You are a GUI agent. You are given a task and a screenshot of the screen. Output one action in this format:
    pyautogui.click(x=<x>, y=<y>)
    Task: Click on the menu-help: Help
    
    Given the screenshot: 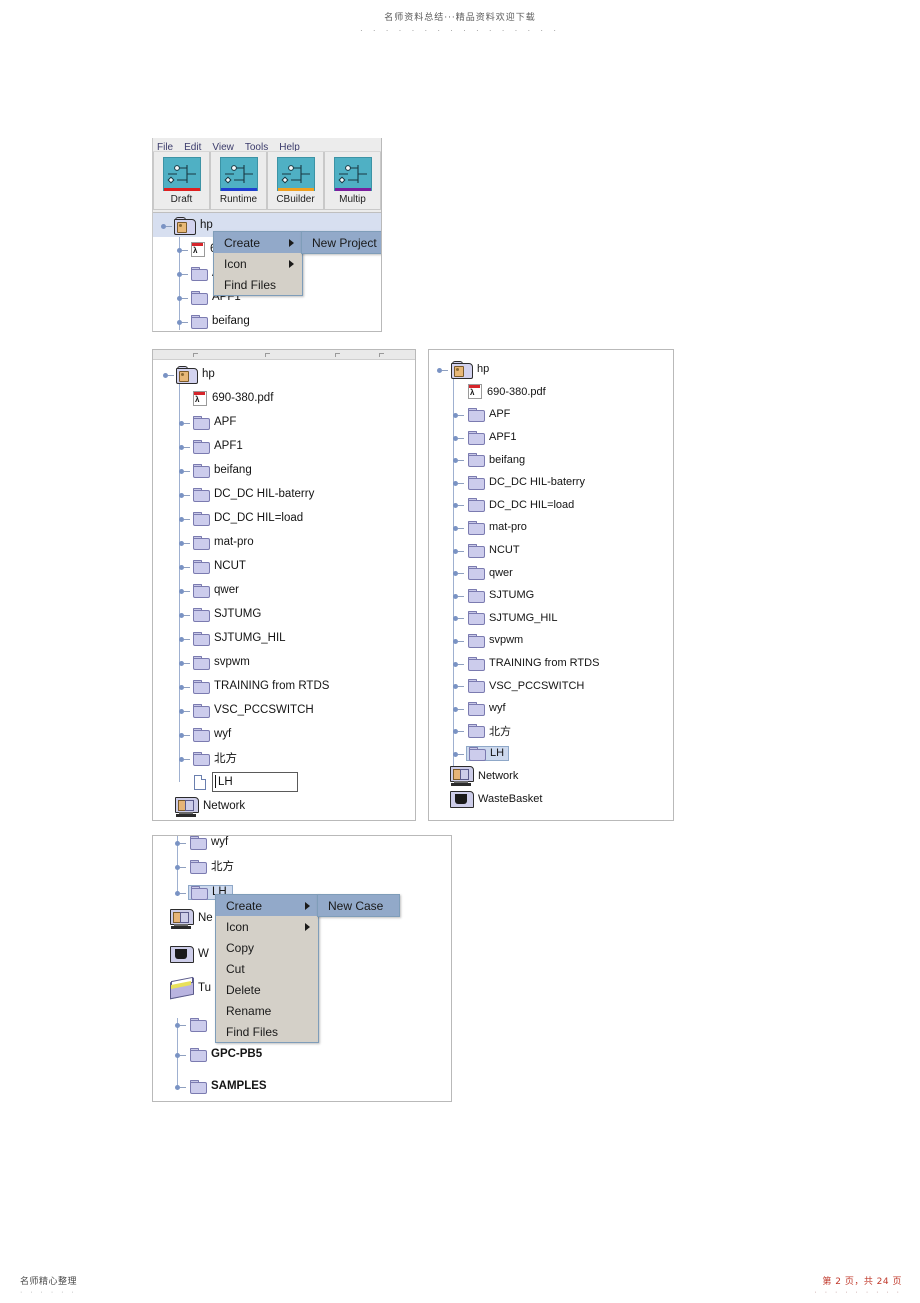 What is the action you would take?
    pyautogui.click(x=289, y=146)
    